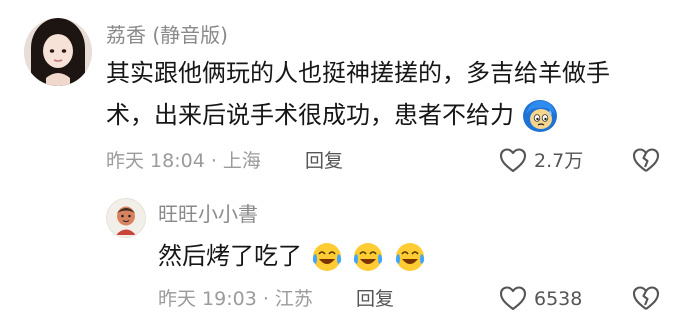 The image size is (690, 319). I want to click on avatar, so click(58, 52).